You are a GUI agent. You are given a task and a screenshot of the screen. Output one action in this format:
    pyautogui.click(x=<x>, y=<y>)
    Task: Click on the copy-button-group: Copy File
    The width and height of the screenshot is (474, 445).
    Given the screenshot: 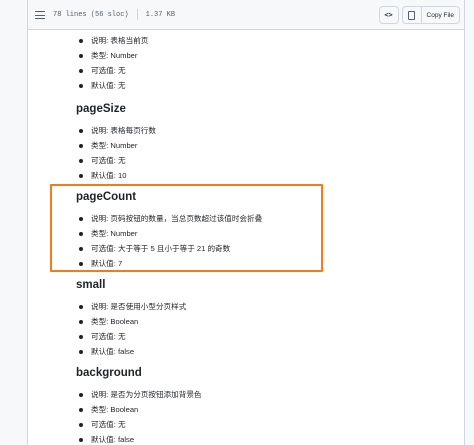 What is the action you would take?
    pyautogui.click(x=430, y=15)
    